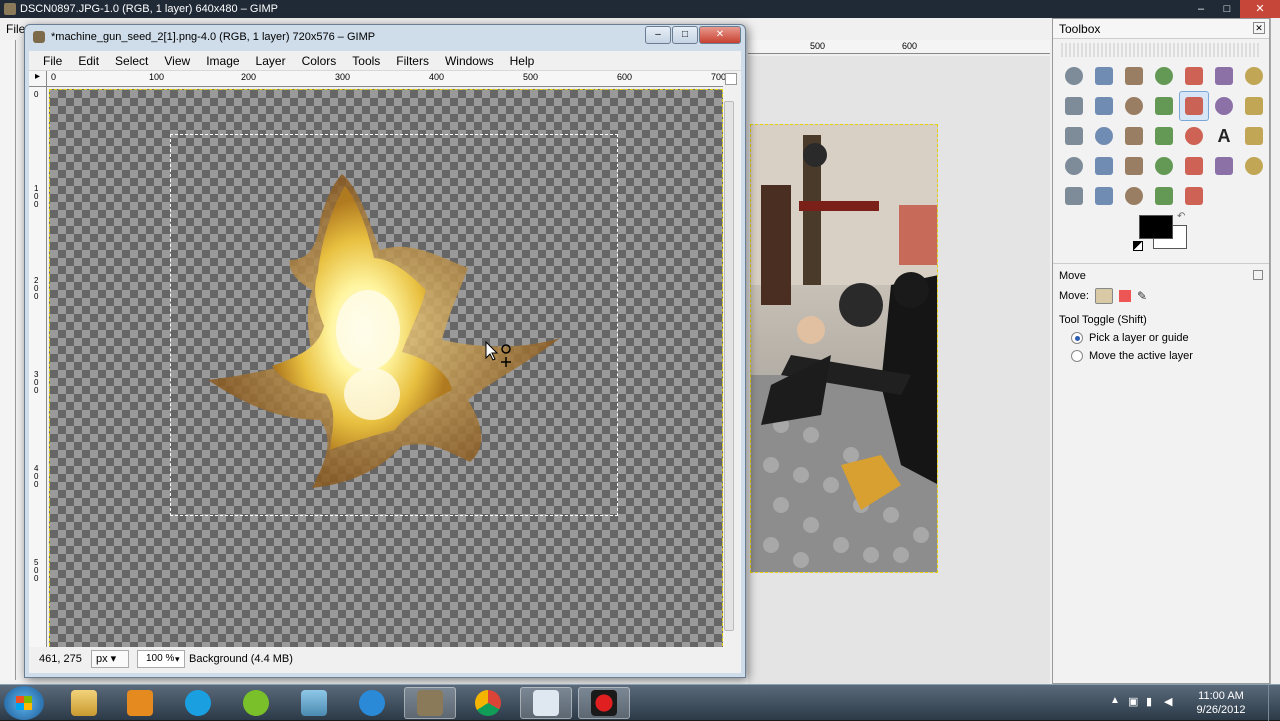  I want to click on menu-select: Select, so click(131, 60).